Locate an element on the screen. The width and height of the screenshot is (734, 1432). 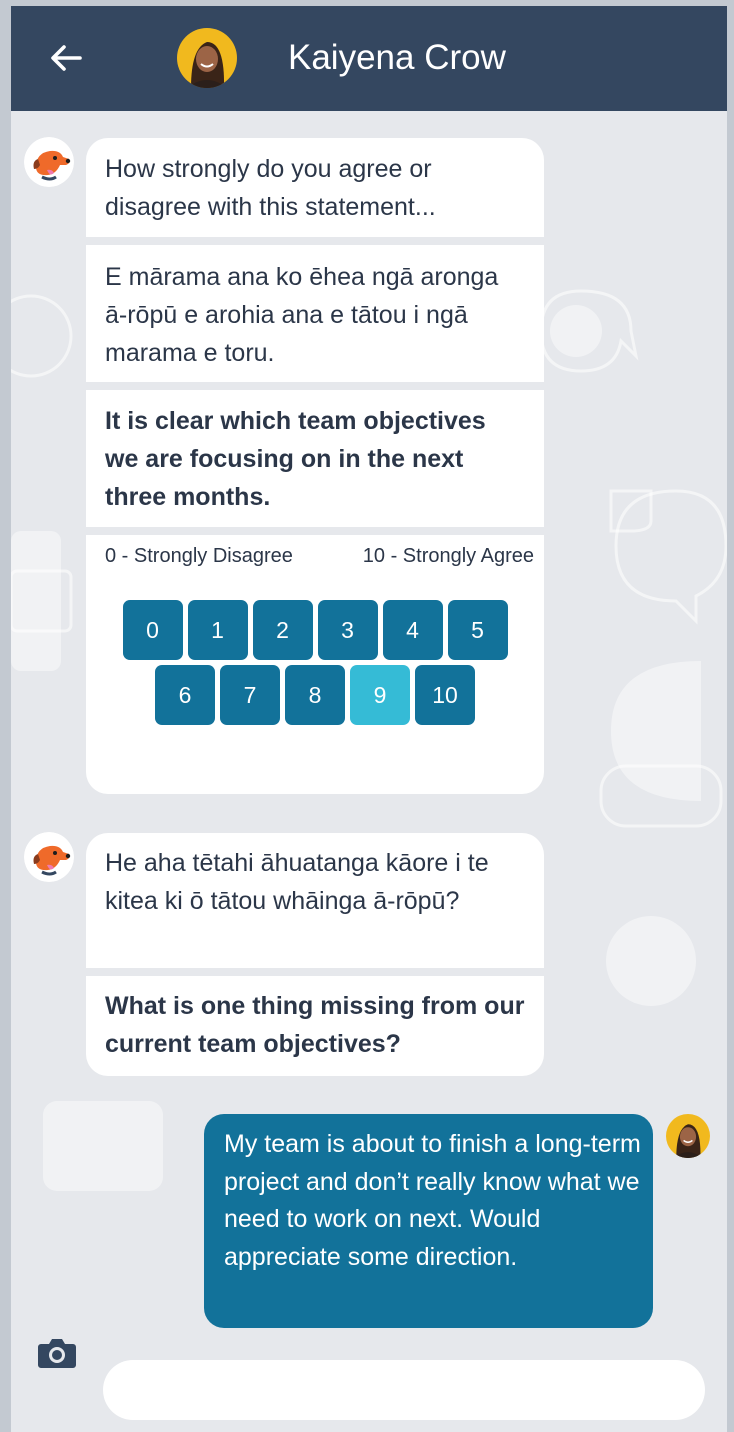
scale-option-5: 5 is located at coordinates (477, 630).